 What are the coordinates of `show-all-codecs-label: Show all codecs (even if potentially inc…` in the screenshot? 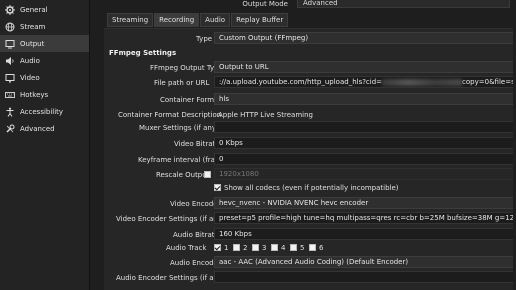 It's located at (311, 188).